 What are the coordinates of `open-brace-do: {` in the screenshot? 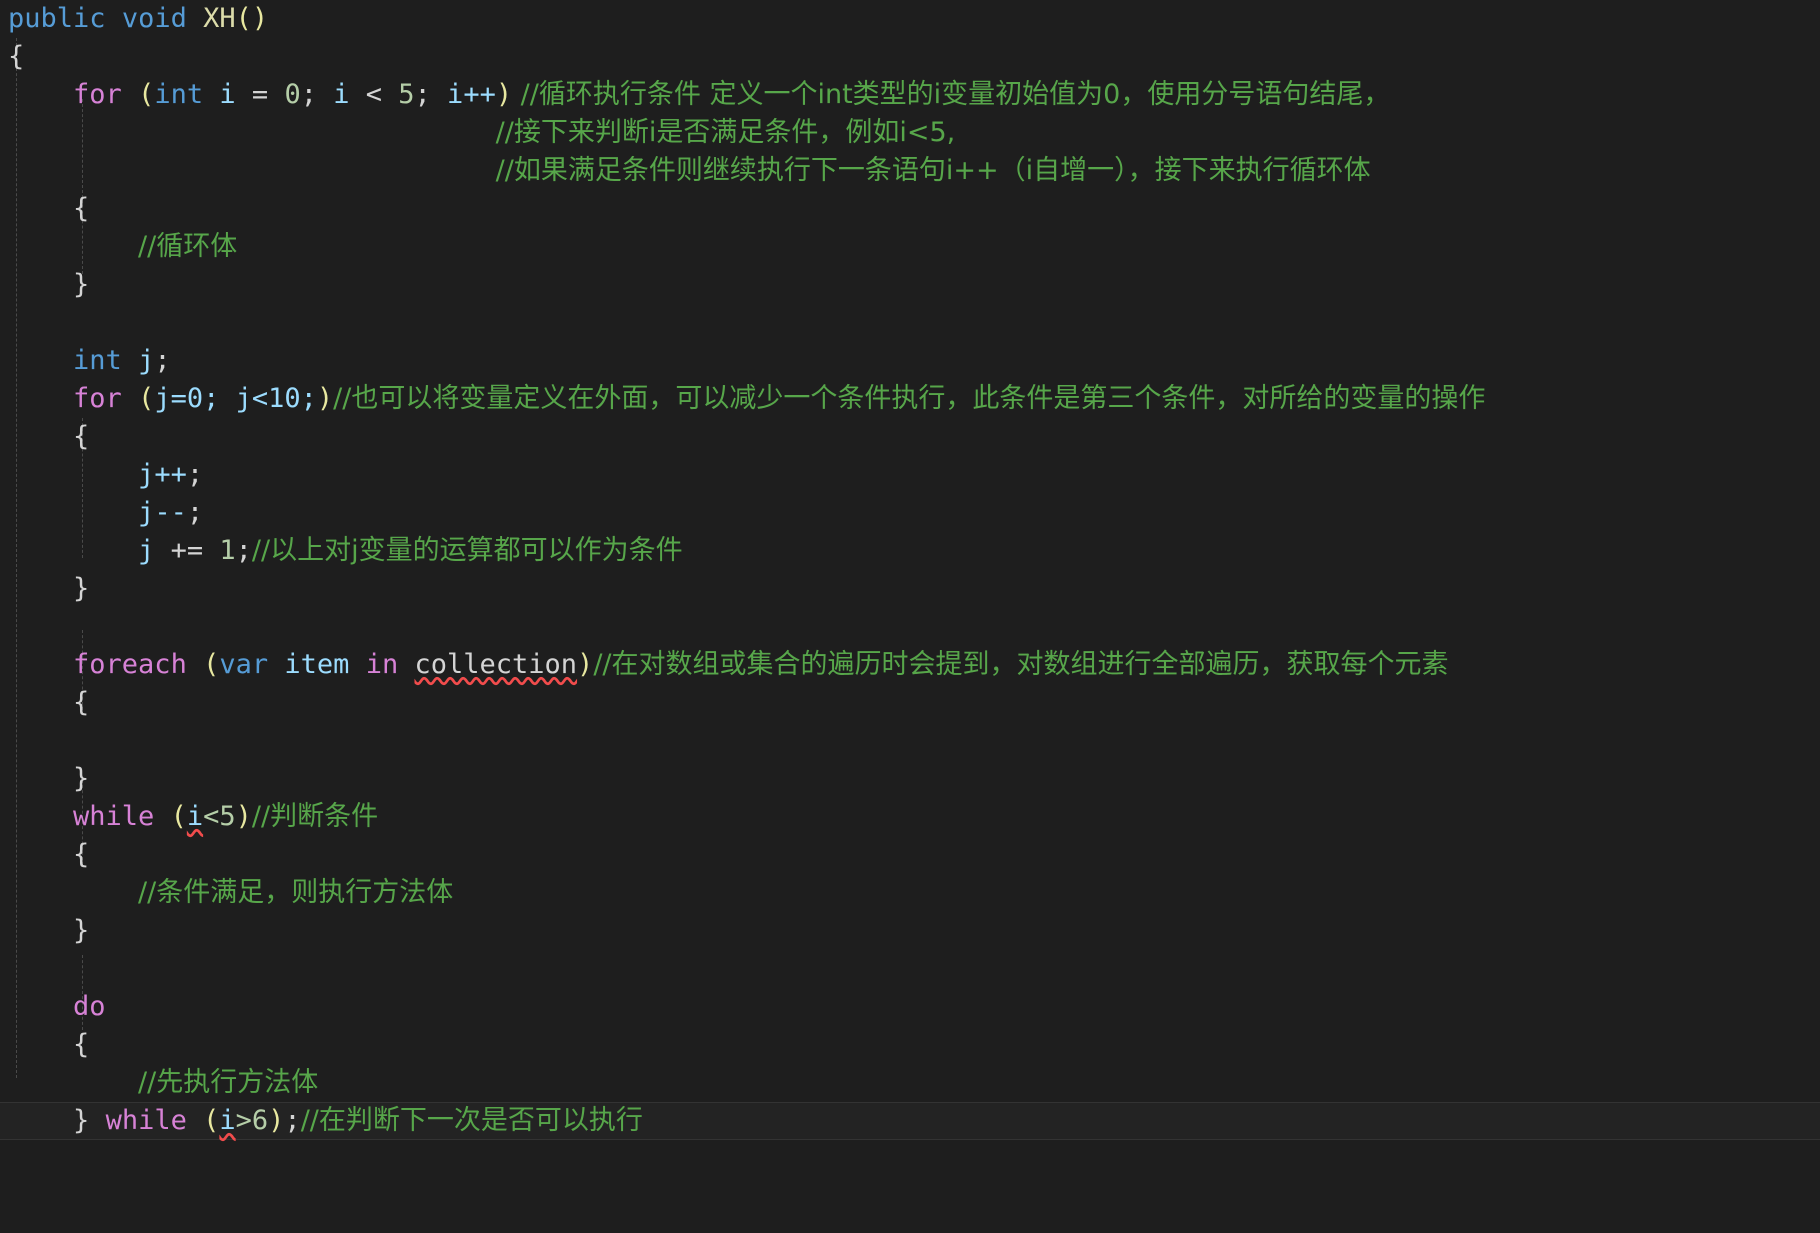 It's located at (81, 1044).